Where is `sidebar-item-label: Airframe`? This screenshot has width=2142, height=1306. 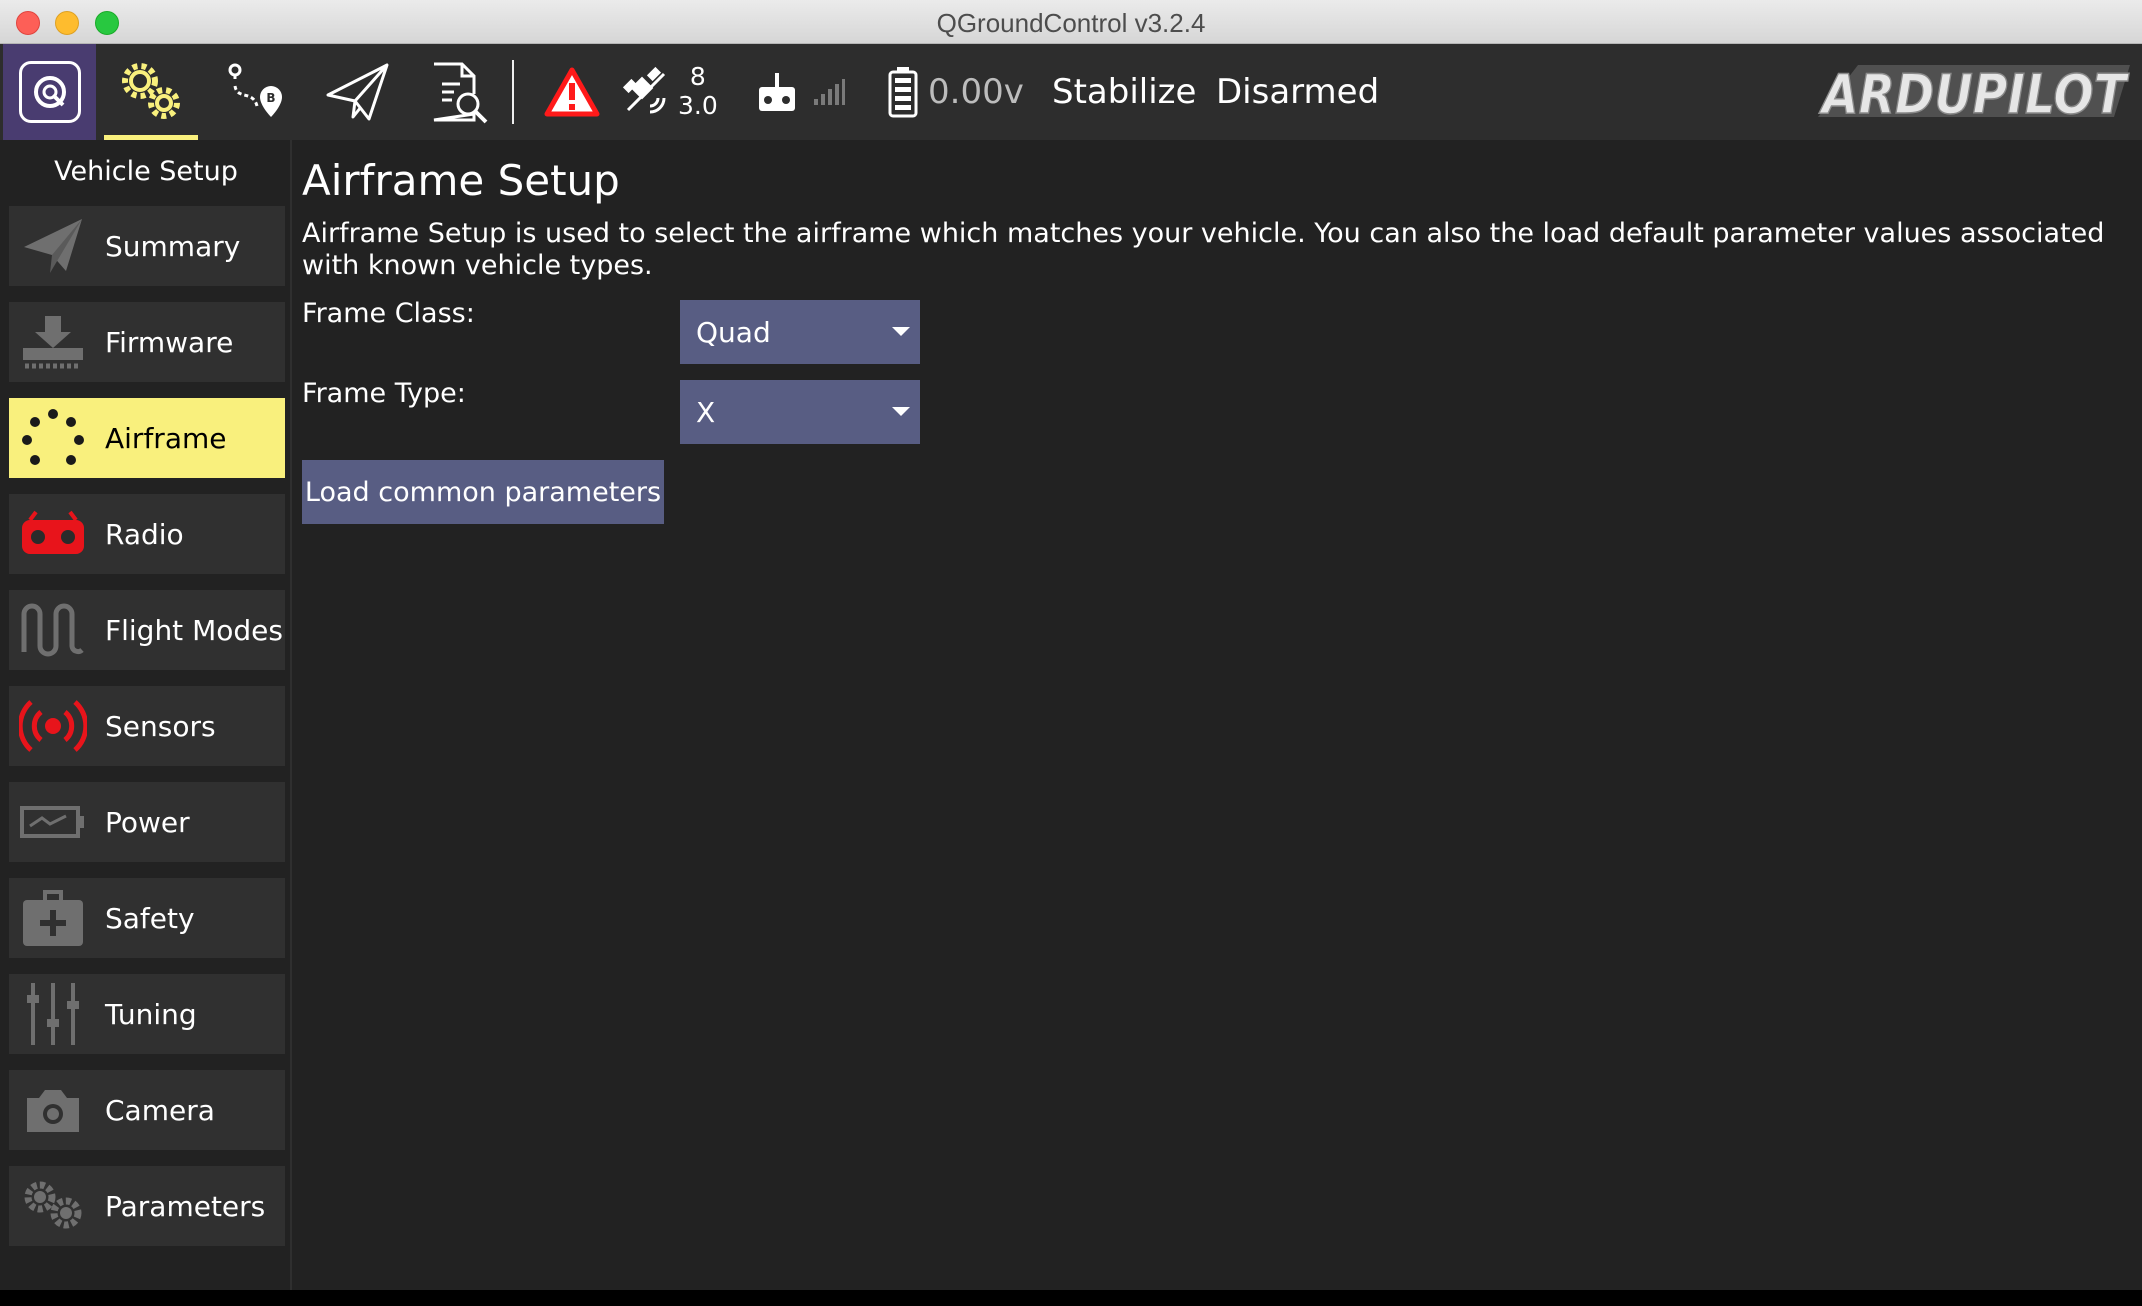 sidebar-item-label: Airframe is located at coordinates (166, 438).